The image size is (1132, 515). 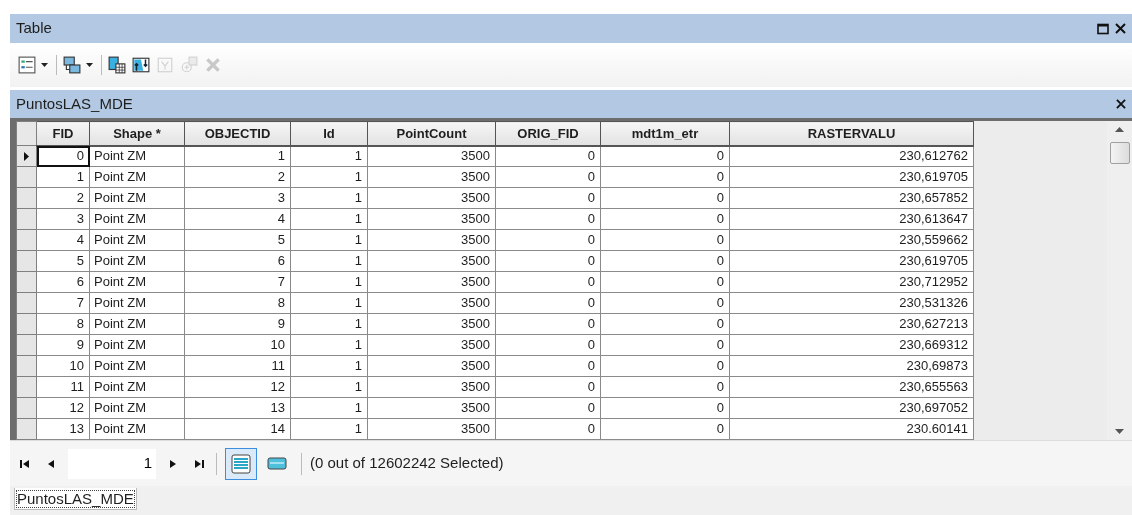 What do you see at coordinates (851, 429) in the screenshot?
I see `table-cell: 230.60141` at bounding box center [851, 429].